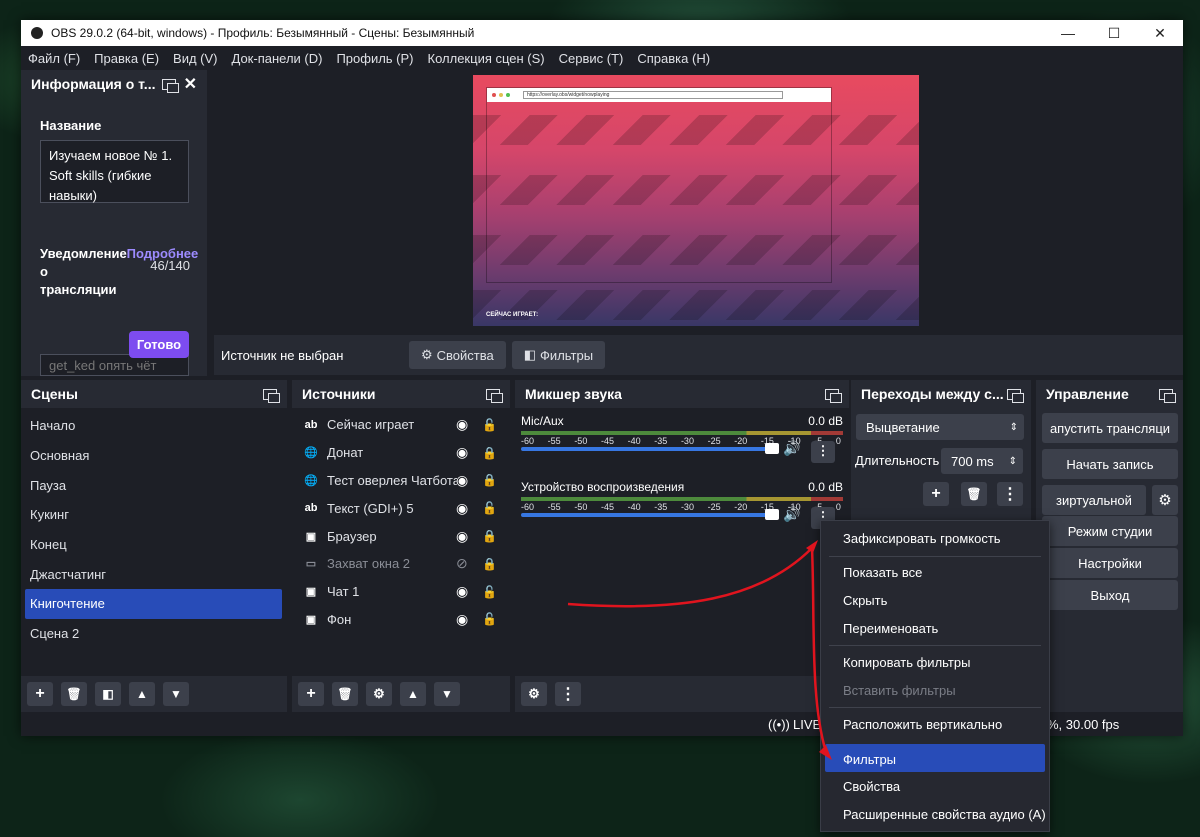 Image resolution: width=1200 pixels, height=837 pixels. Describe the element at coordinates (1114, 33) in the screenshot. I see `maximize-button: ☐` at that location.